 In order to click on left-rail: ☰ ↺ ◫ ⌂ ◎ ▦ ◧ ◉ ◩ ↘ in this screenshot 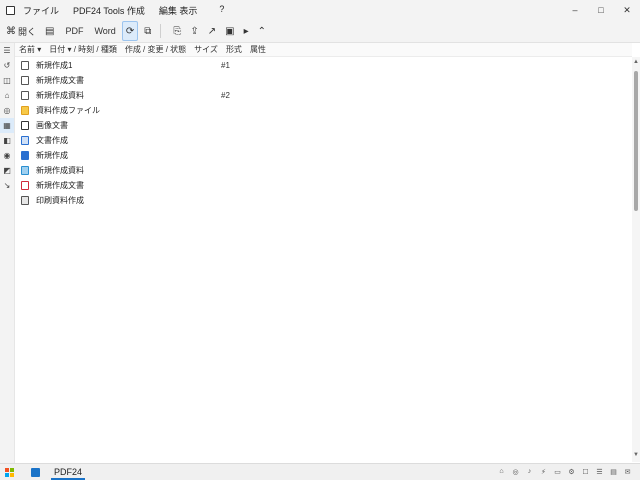, I will do `click(7, 253)`.